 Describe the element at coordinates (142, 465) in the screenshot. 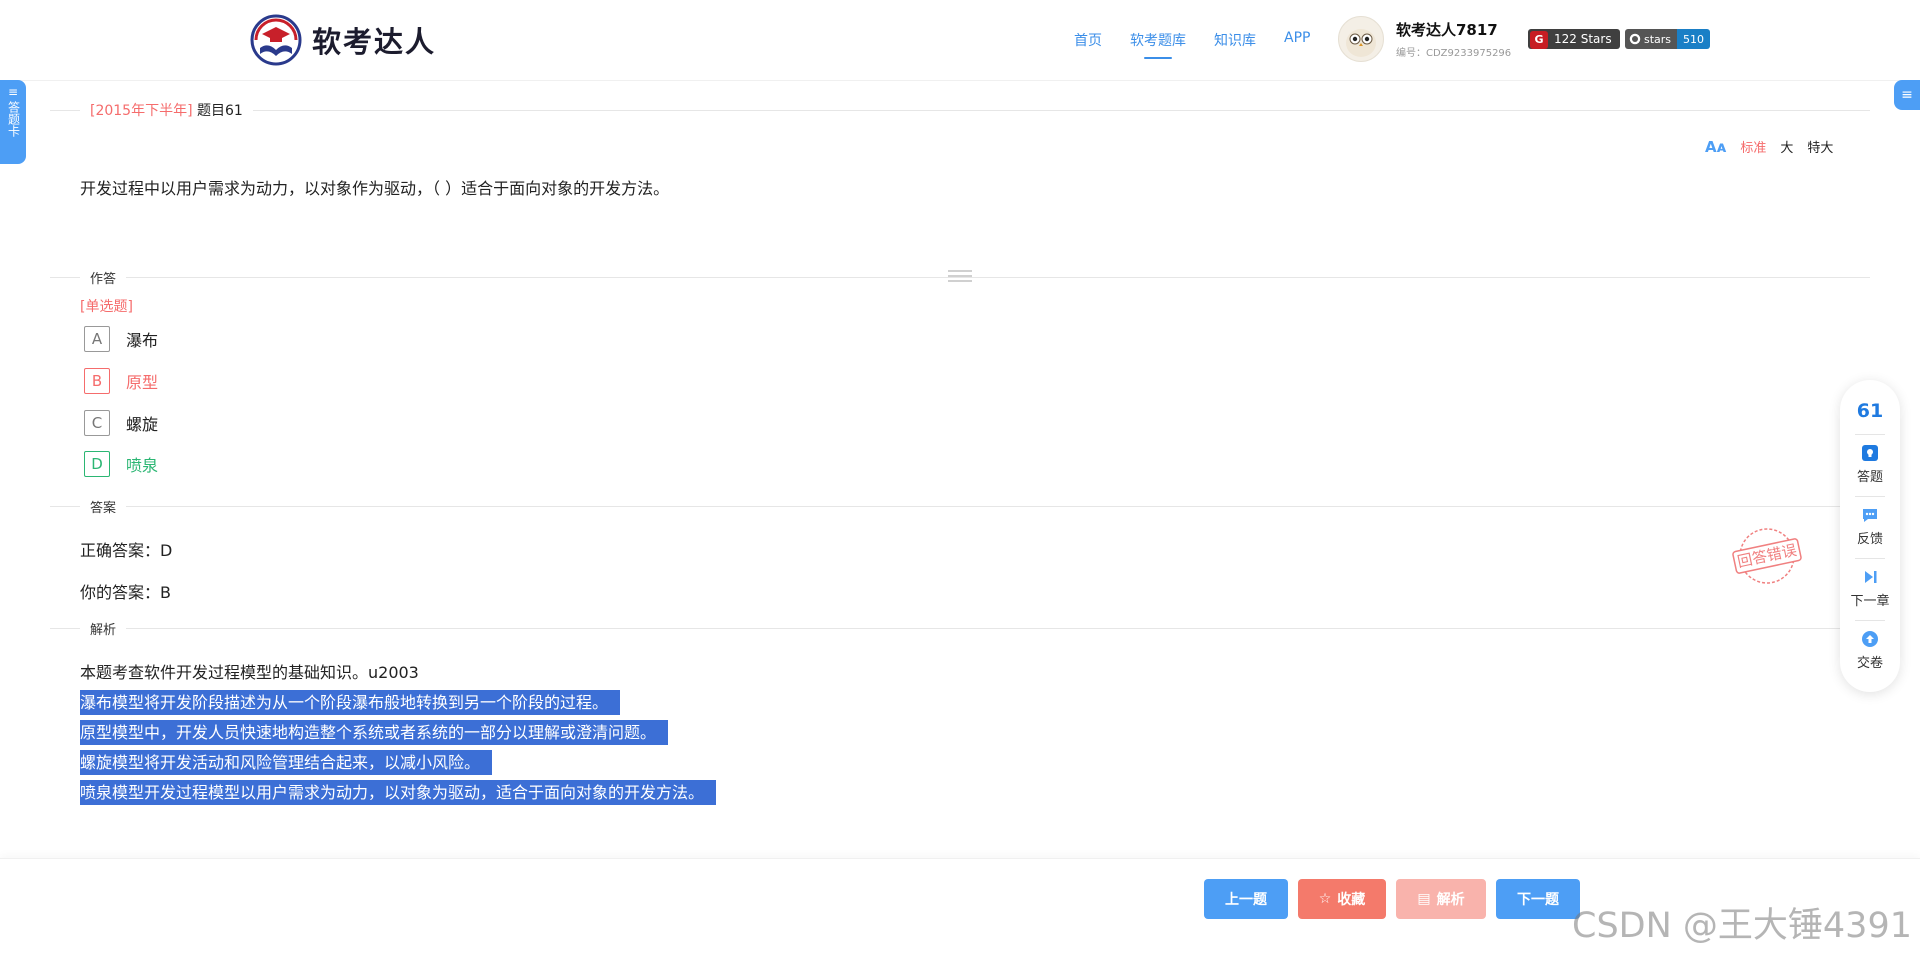

I see `option-text: 喷泉` at that location.